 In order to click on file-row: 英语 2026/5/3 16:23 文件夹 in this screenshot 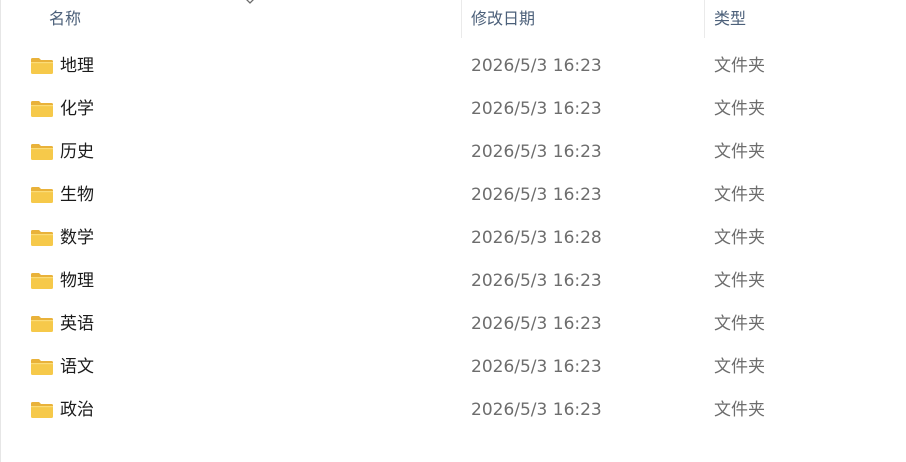, I will do `click(453, 324)`.